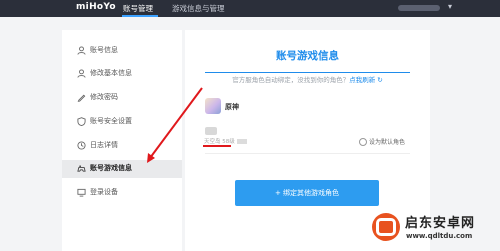  What do you see at coordinates (122, 51) in the screenshot?
I see `sidebar-item-account-info: 账号信息` at bounding box center [122, 51].